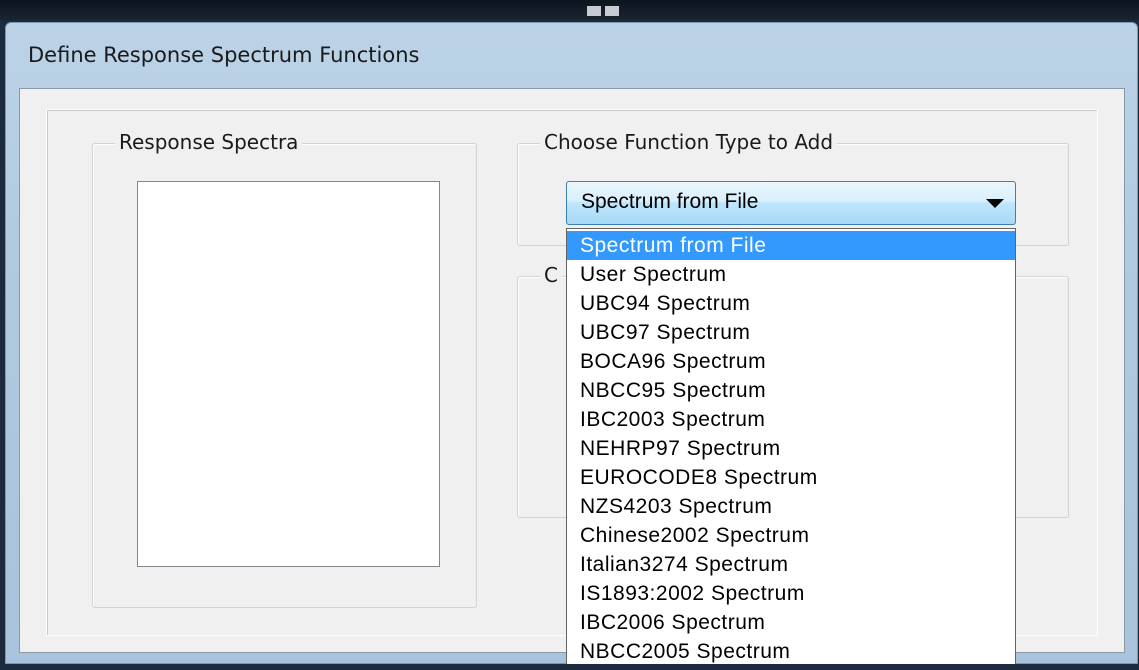 The width and height of the screenshot is (1139, 670). I want to click on dropdown-option: IBC2006 Spectrum, so click(791, 622).